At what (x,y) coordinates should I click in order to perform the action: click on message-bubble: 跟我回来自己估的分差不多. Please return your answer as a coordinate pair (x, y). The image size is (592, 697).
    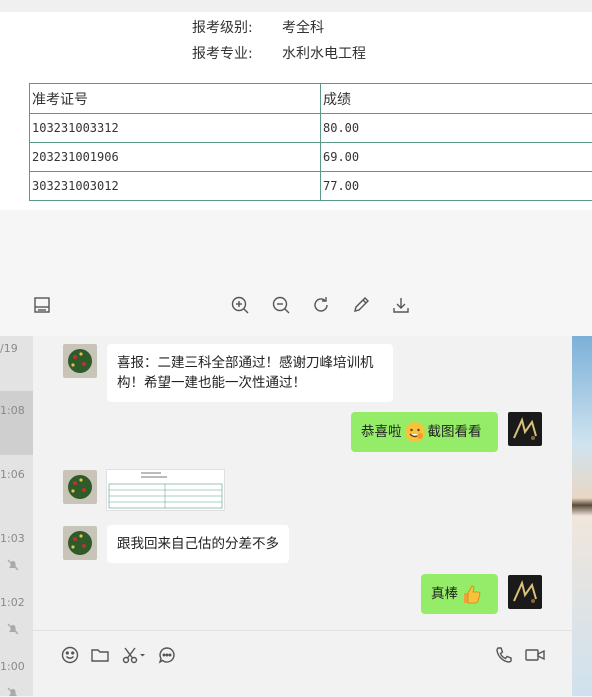
    Looking at the image, I should click on (198, 544).